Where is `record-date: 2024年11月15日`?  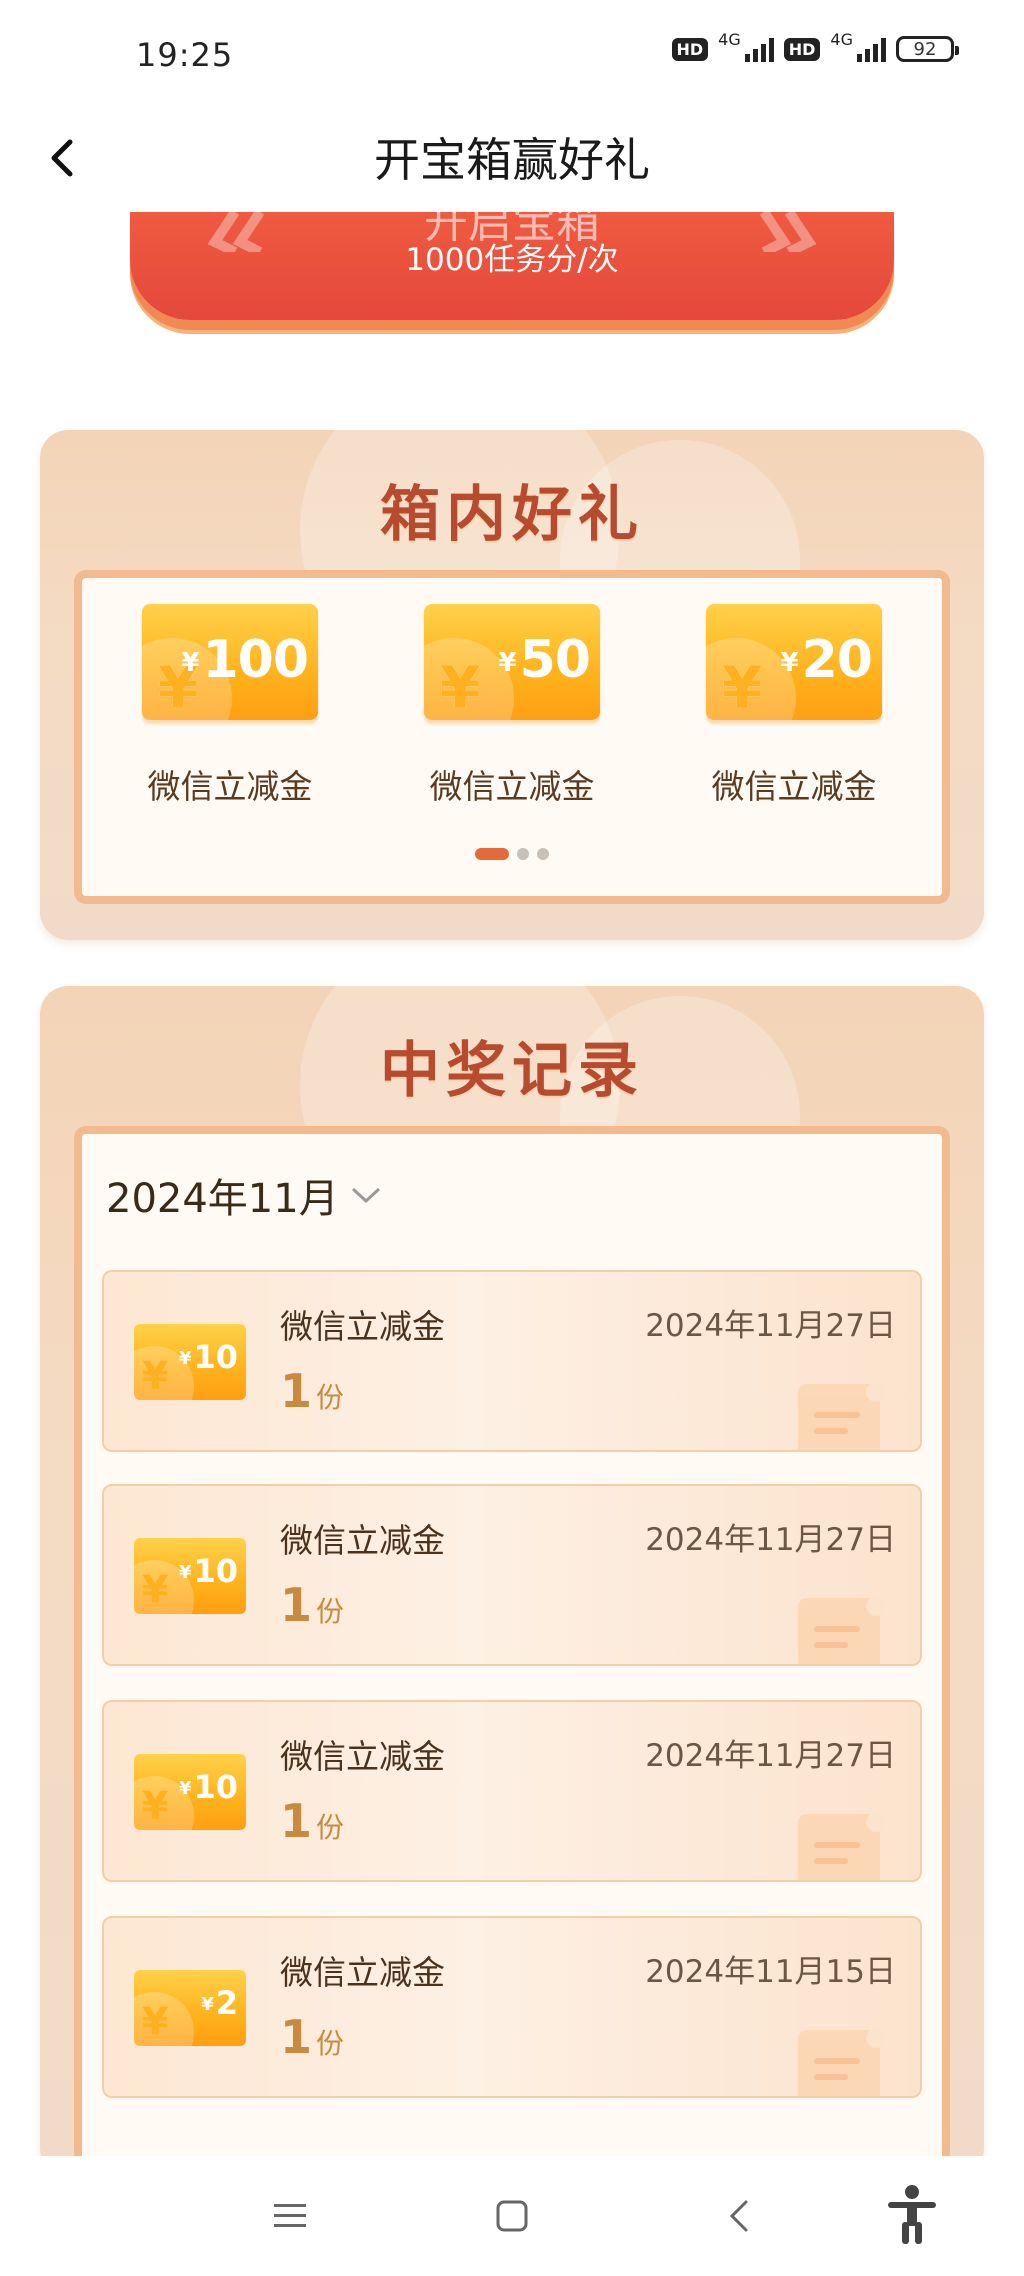 record-date: 2024年11月15日 is located at coordinates (770, 1972).